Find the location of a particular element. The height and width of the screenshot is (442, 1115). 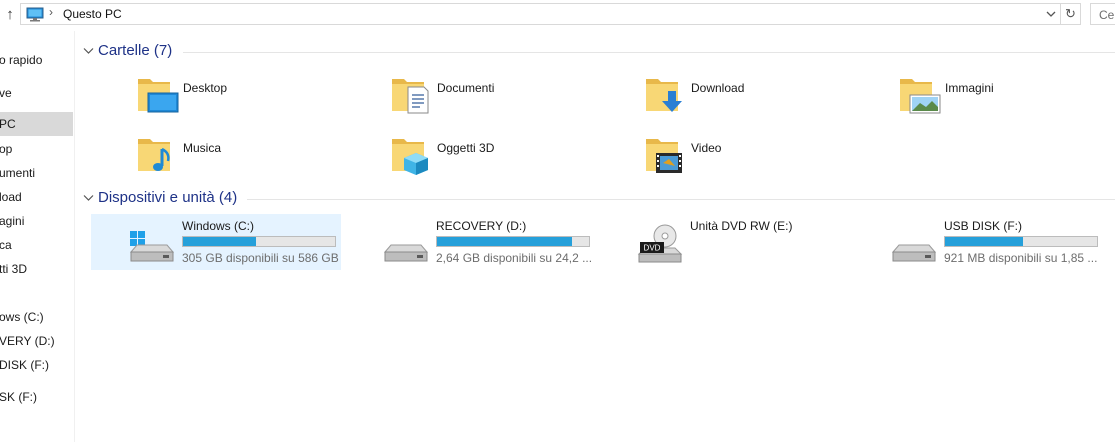

nav-item: ca is located at coordinates (36, 245).